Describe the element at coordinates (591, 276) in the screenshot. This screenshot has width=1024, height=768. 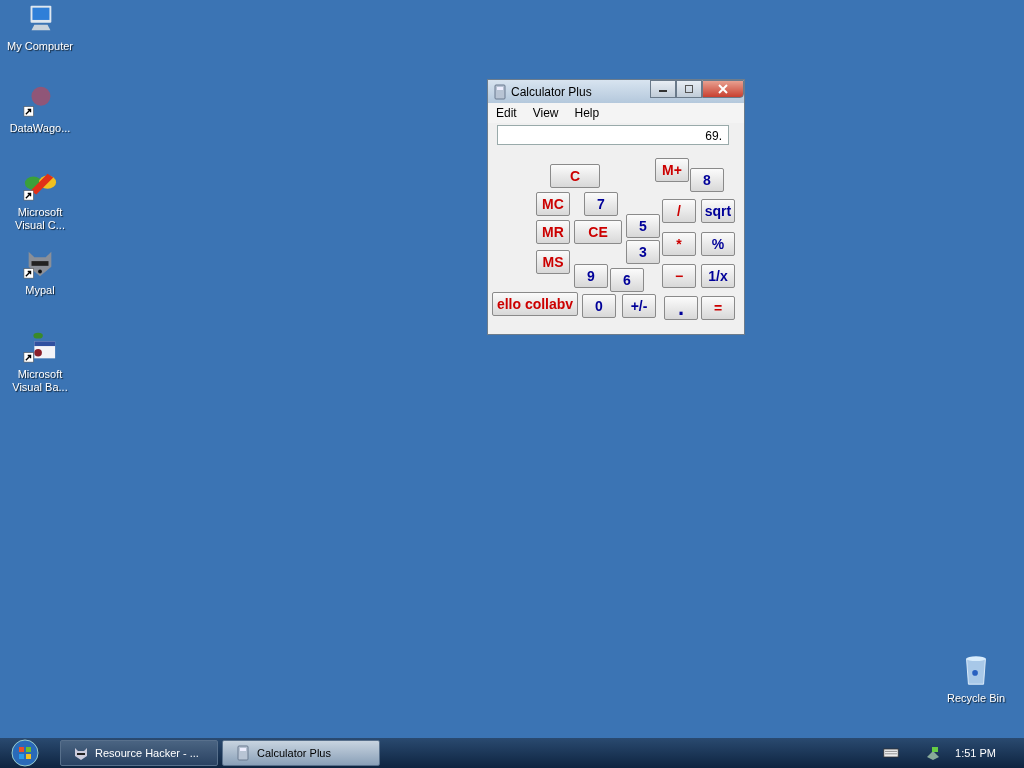
I see `calculator-button: 9` at that location.